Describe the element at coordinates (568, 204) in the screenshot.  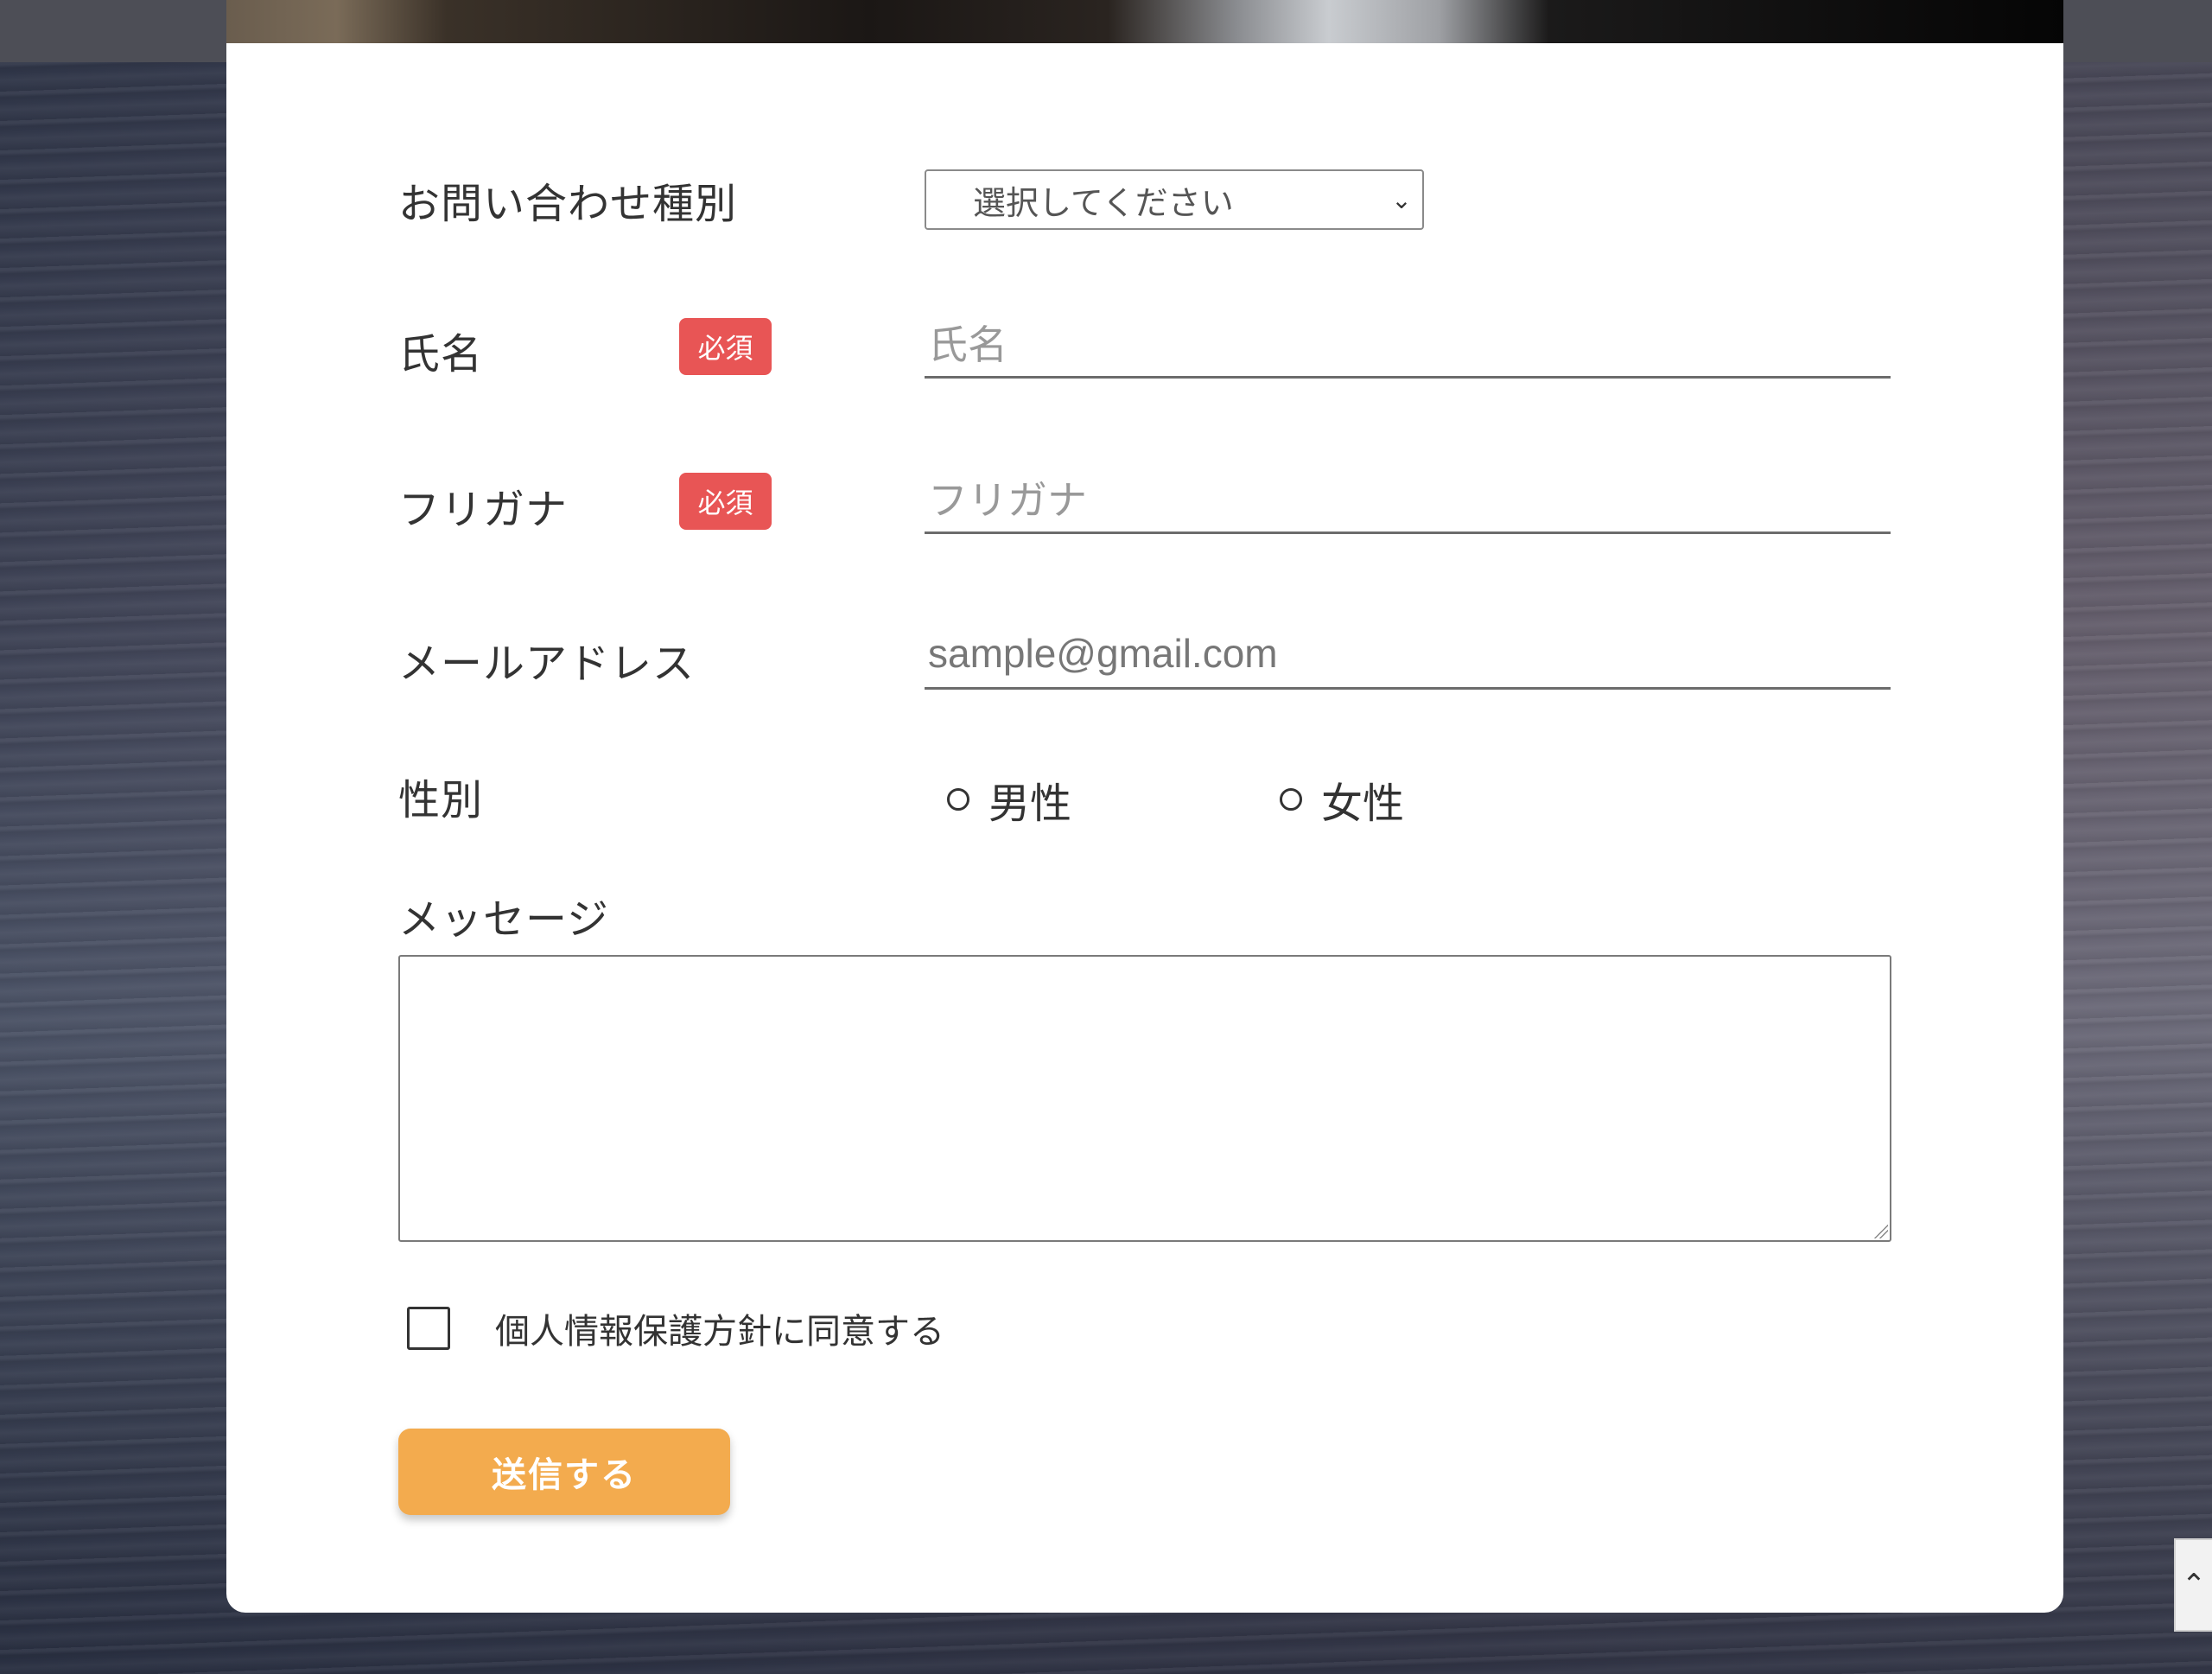
I see `inquiry-type-label: お問い合わせ種別` at that location.